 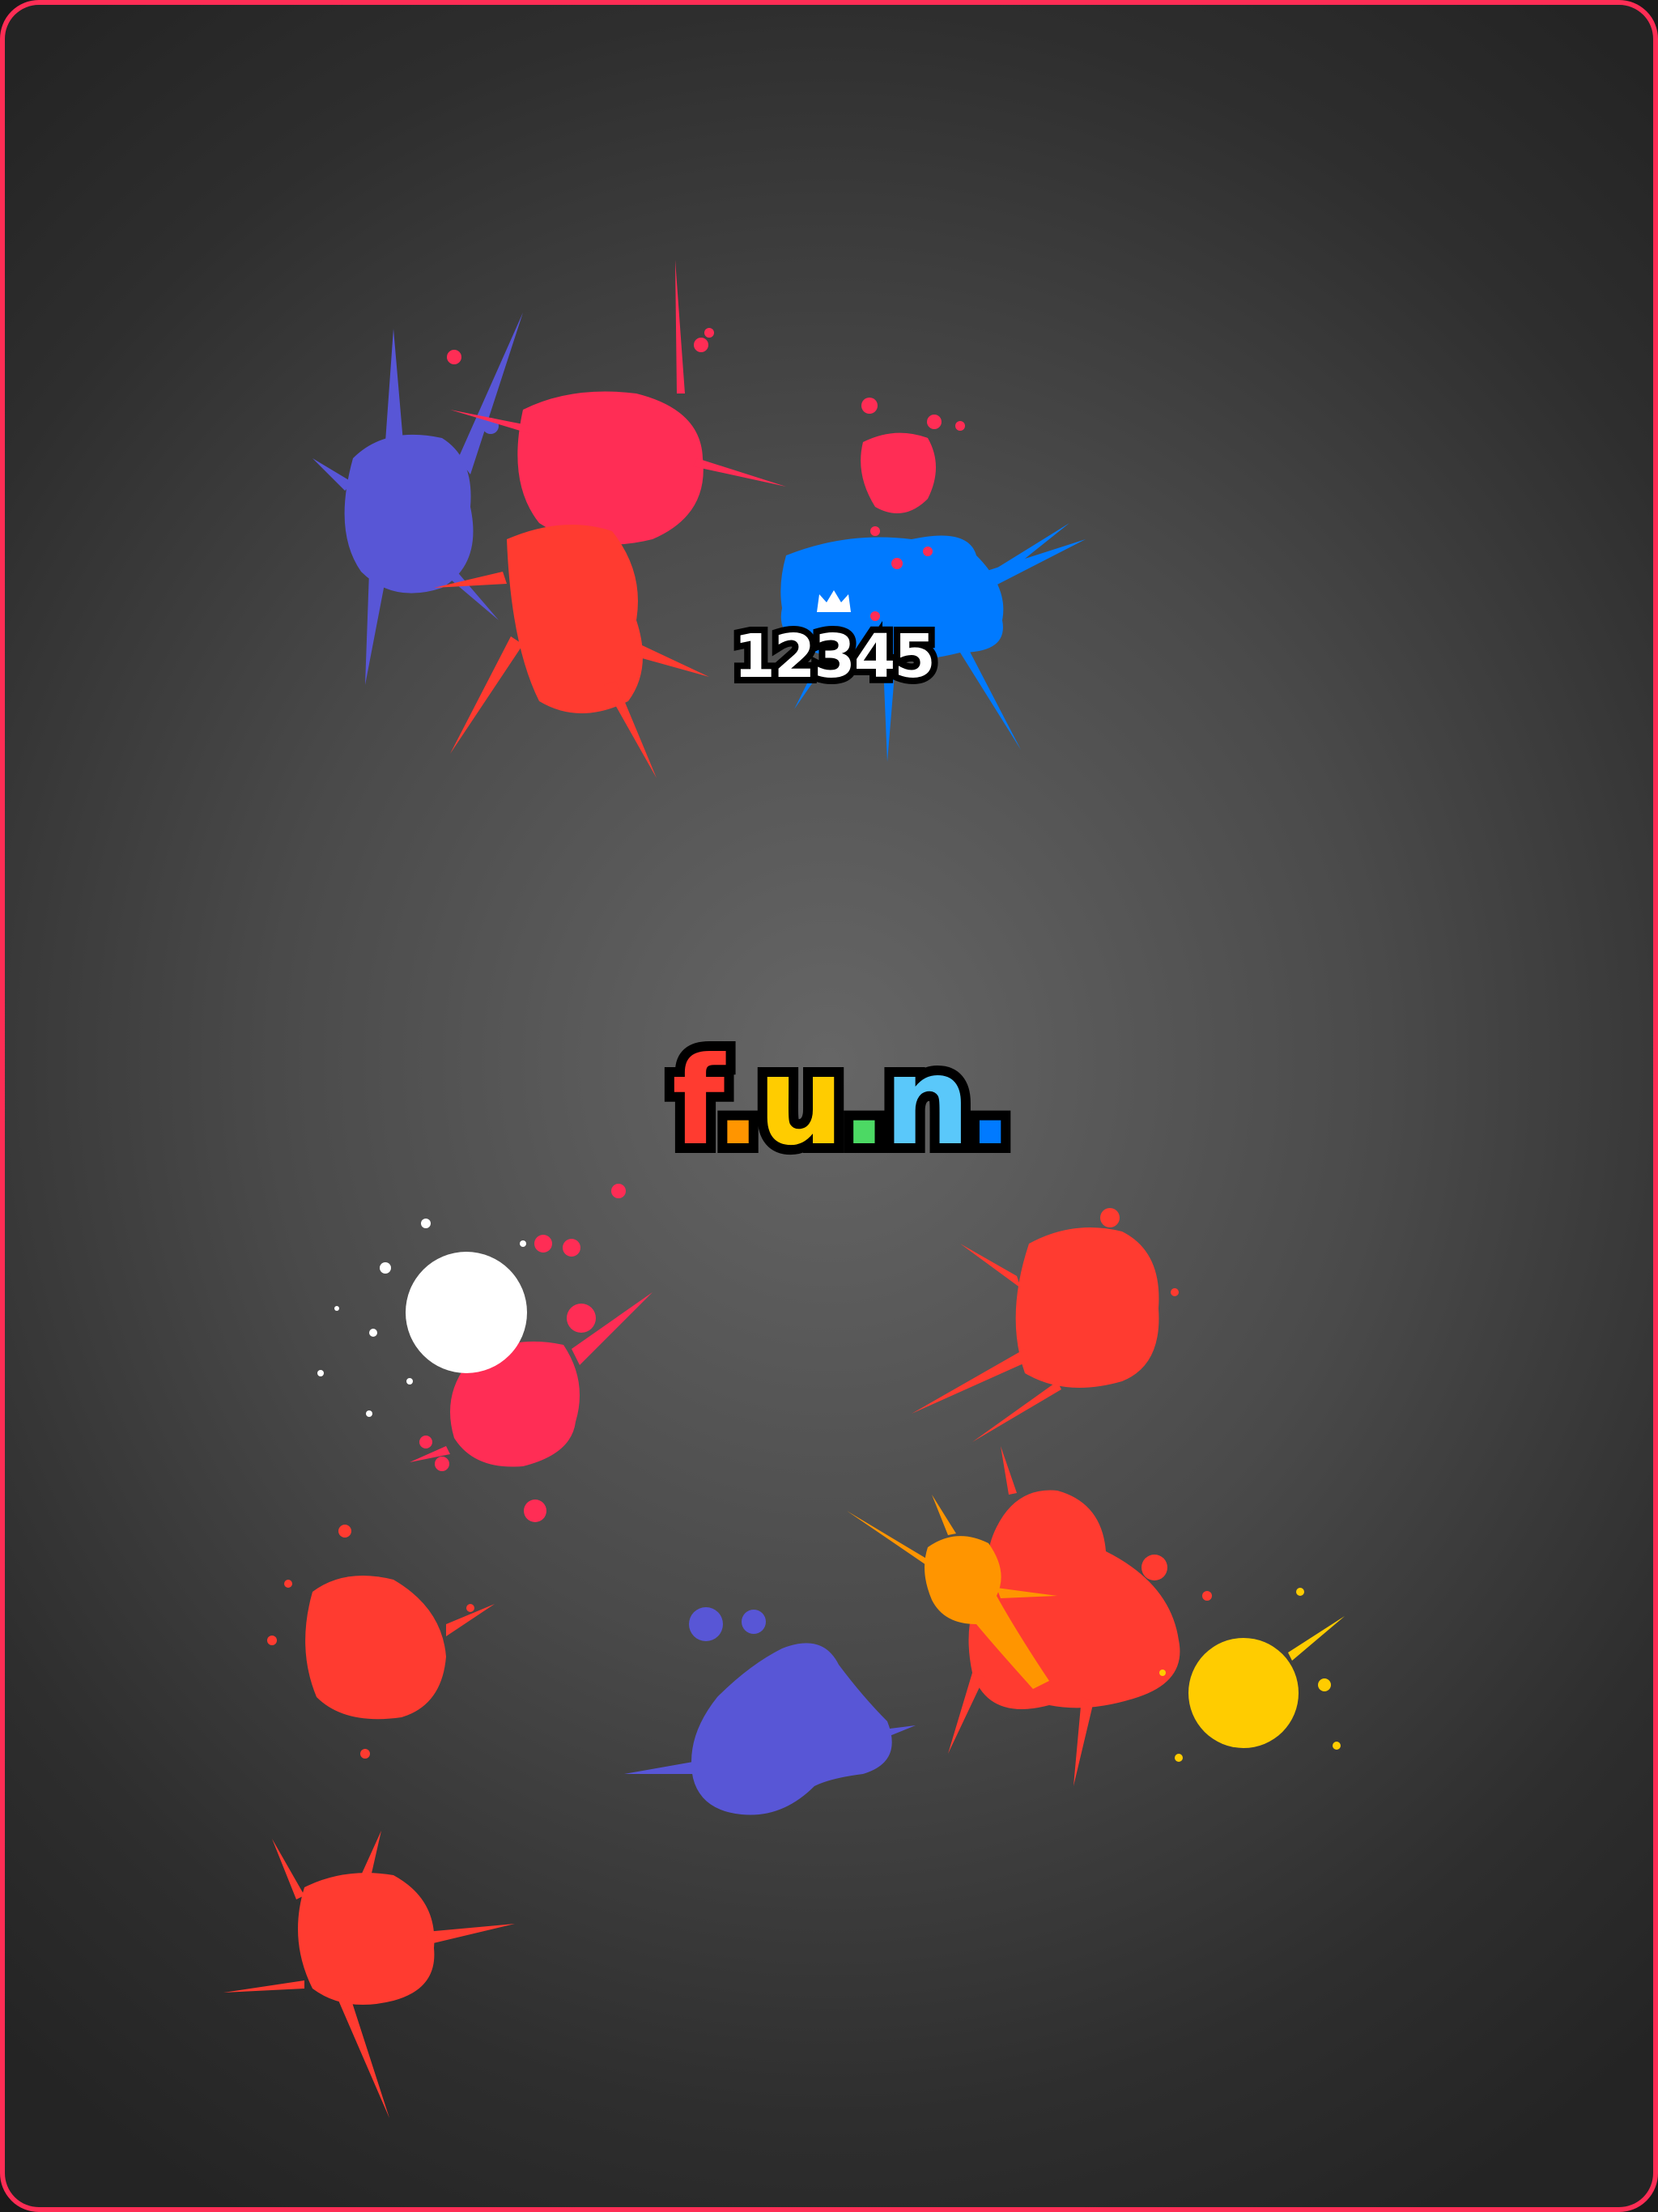 What do you see at coordinates (1252, 1675) in the screenshot?
I see `yellow-splat` at bounding box center [1252, 1675].